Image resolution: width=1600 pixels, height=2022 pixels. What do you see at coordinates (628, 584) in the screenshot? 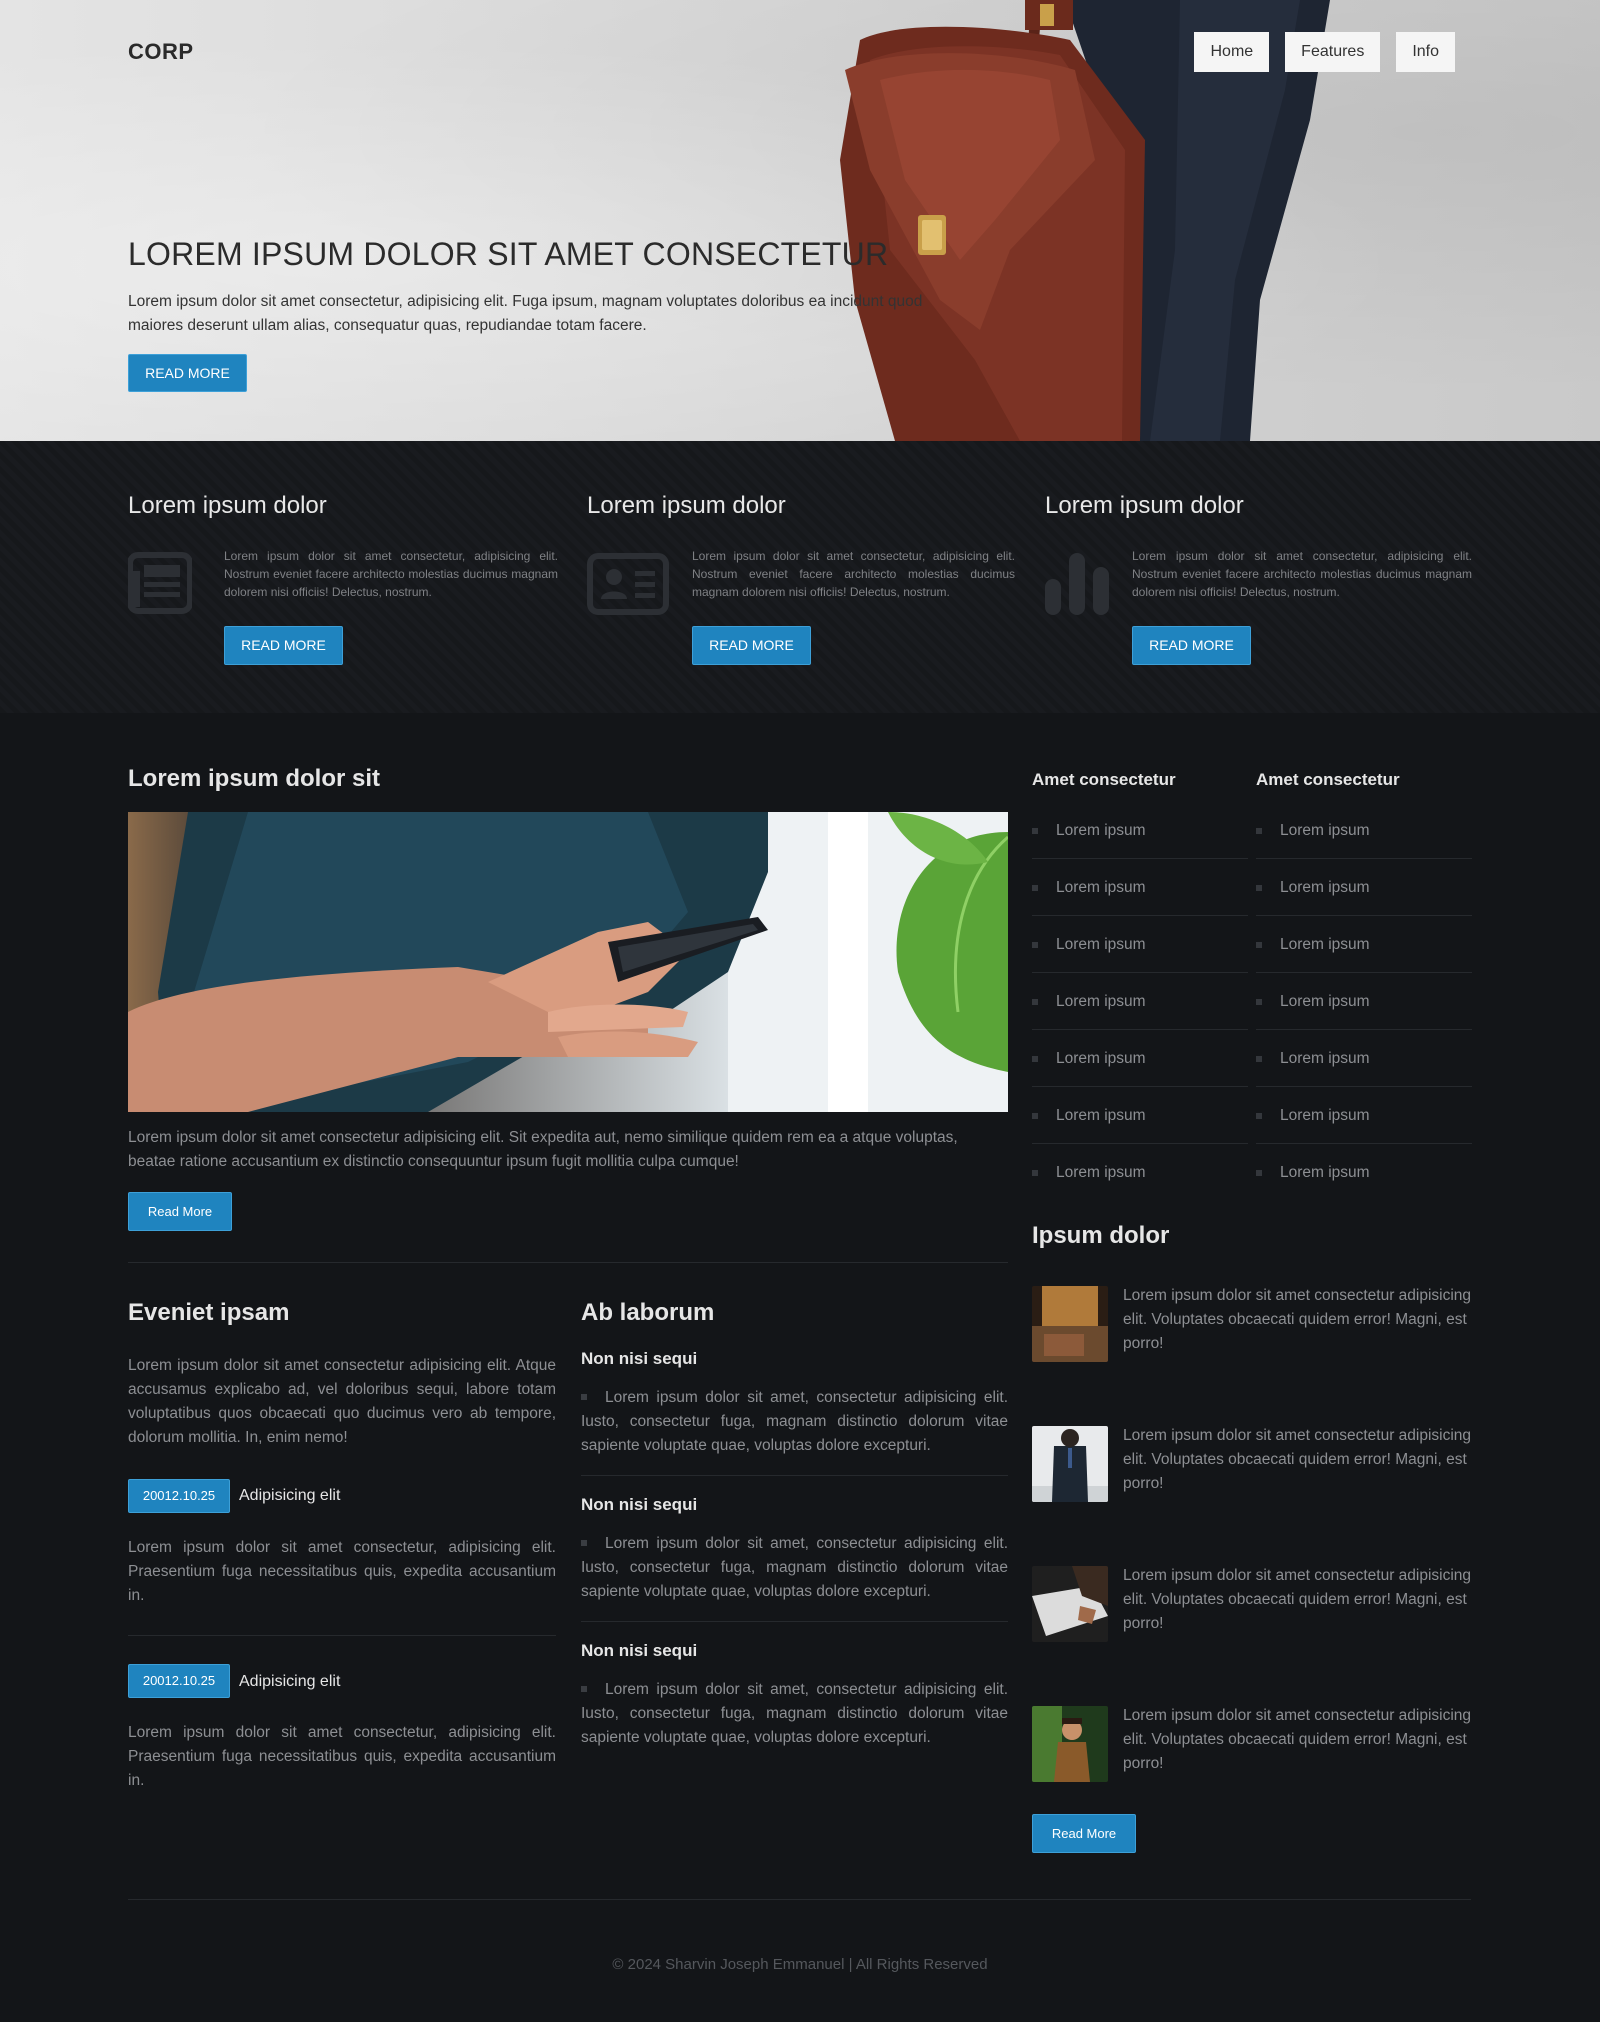
I see `id-card-icon` at bounding box center [628, 584].